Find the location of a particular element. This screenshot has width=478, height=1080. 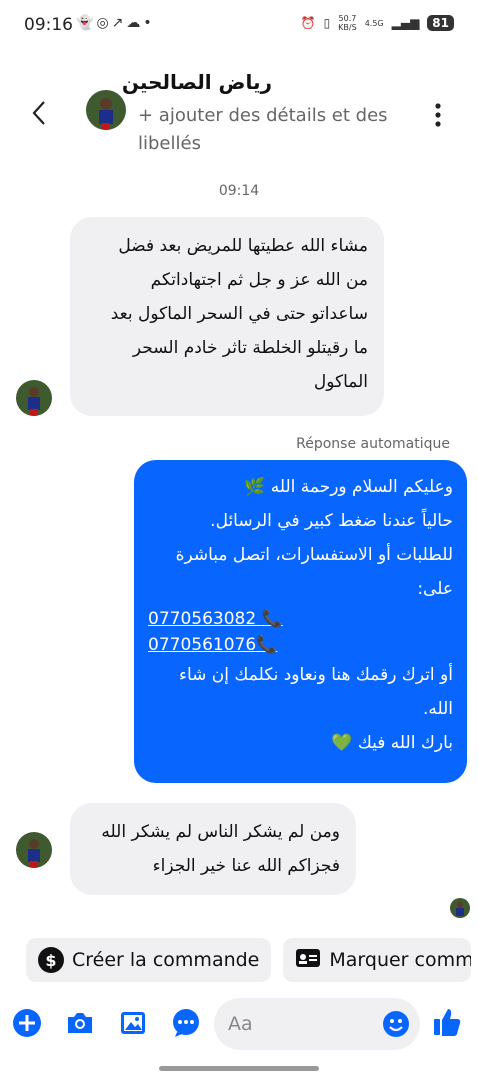

mark-as-label: Marquer comme is located at coordinates (400, 960).